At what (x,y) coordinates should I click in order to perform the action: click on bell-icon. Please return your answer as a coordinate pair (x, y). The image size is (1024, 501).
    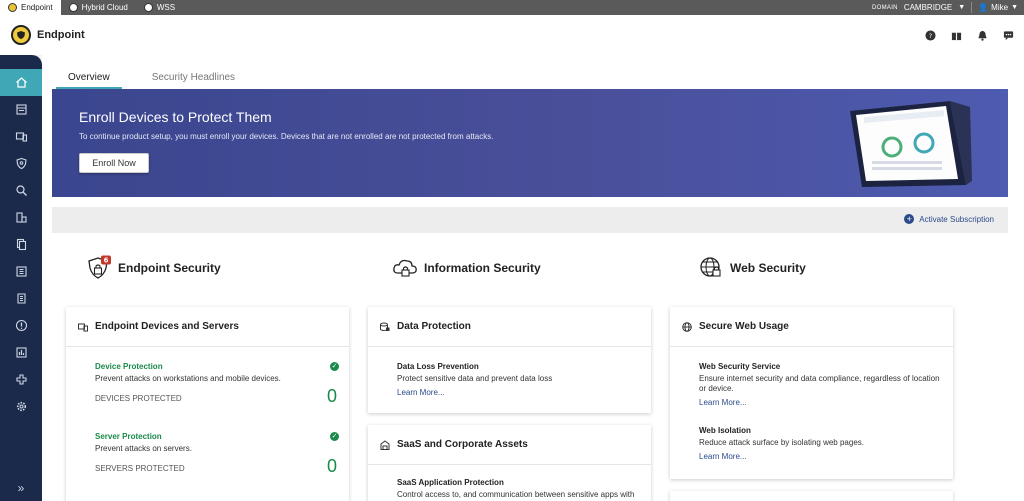
    Looking at the image, I should click on (982, 35).